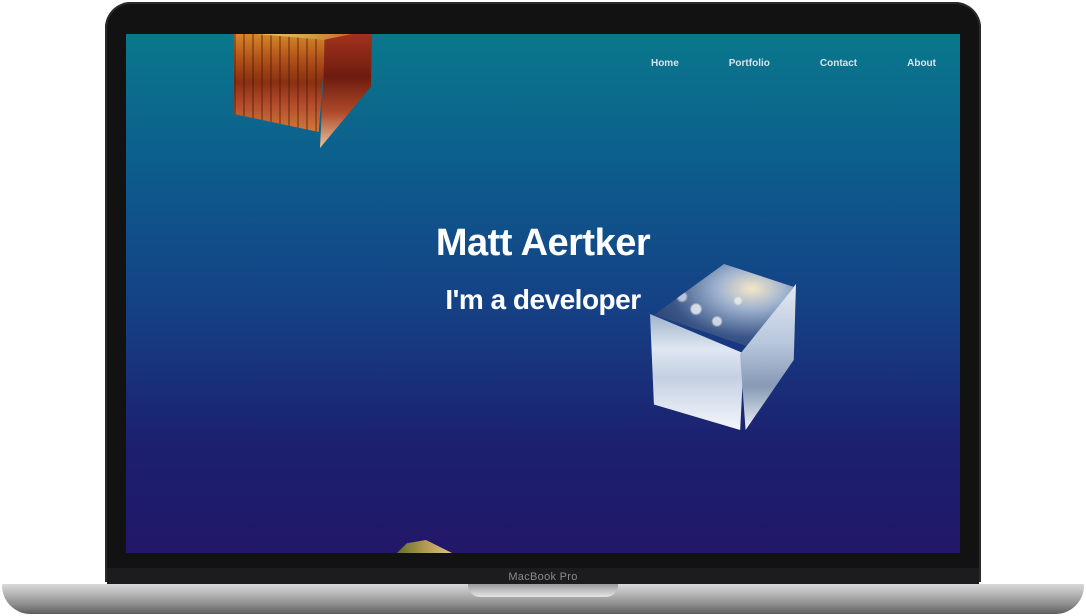 The height and width of the screenshot is (616, 1086). I want to click on partial-cube-bottom, so click(426, 546).